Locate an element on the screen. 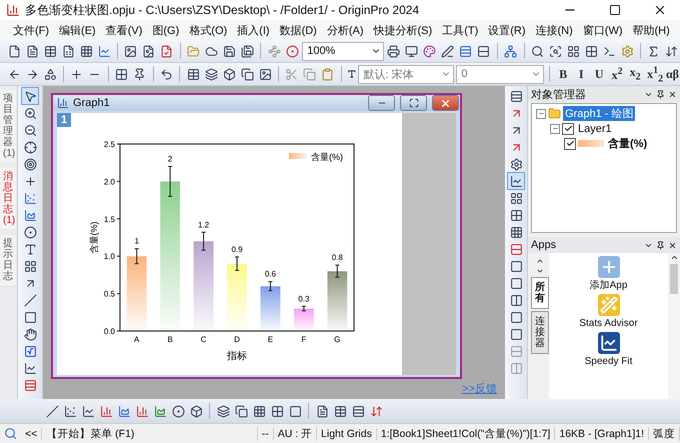  format-button: I is located at coordinates (581, 74).